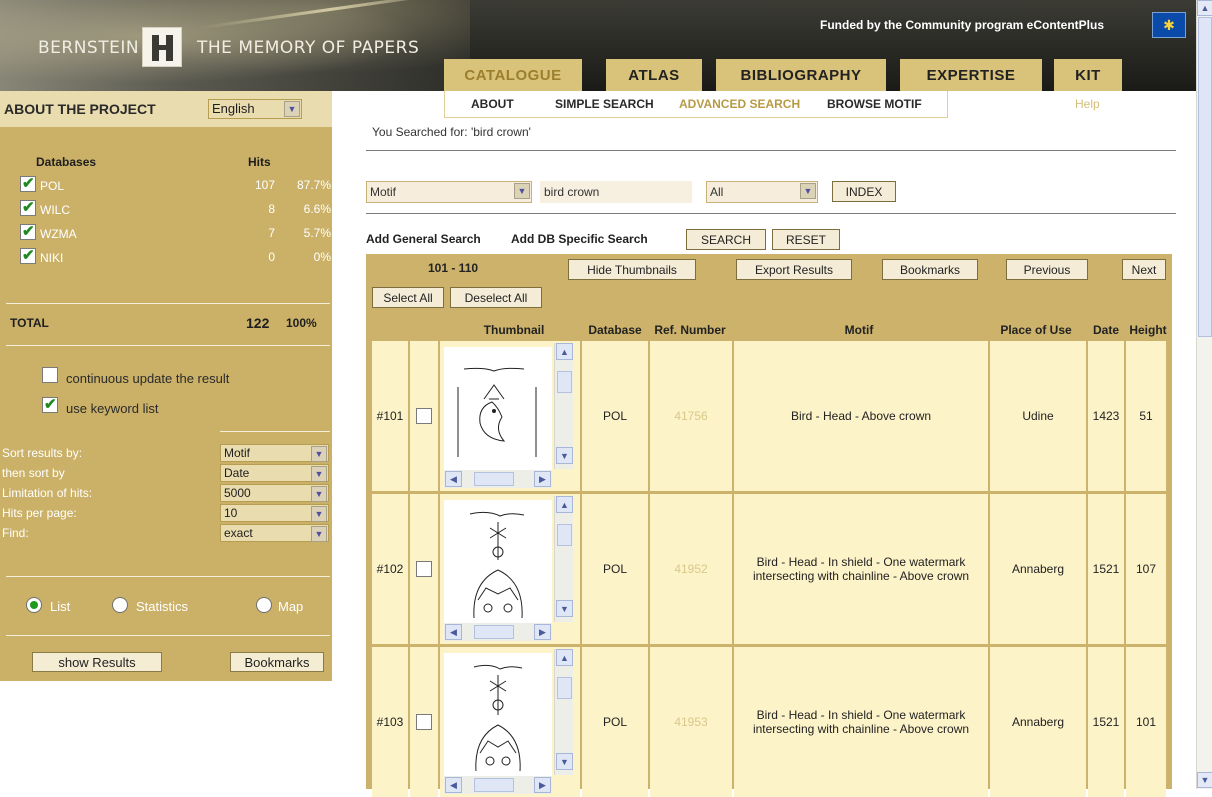  What do you see at coordinates (120, 605) in the screenshot?
I see `view-statistics-radio` at bounding box center [120, 605].